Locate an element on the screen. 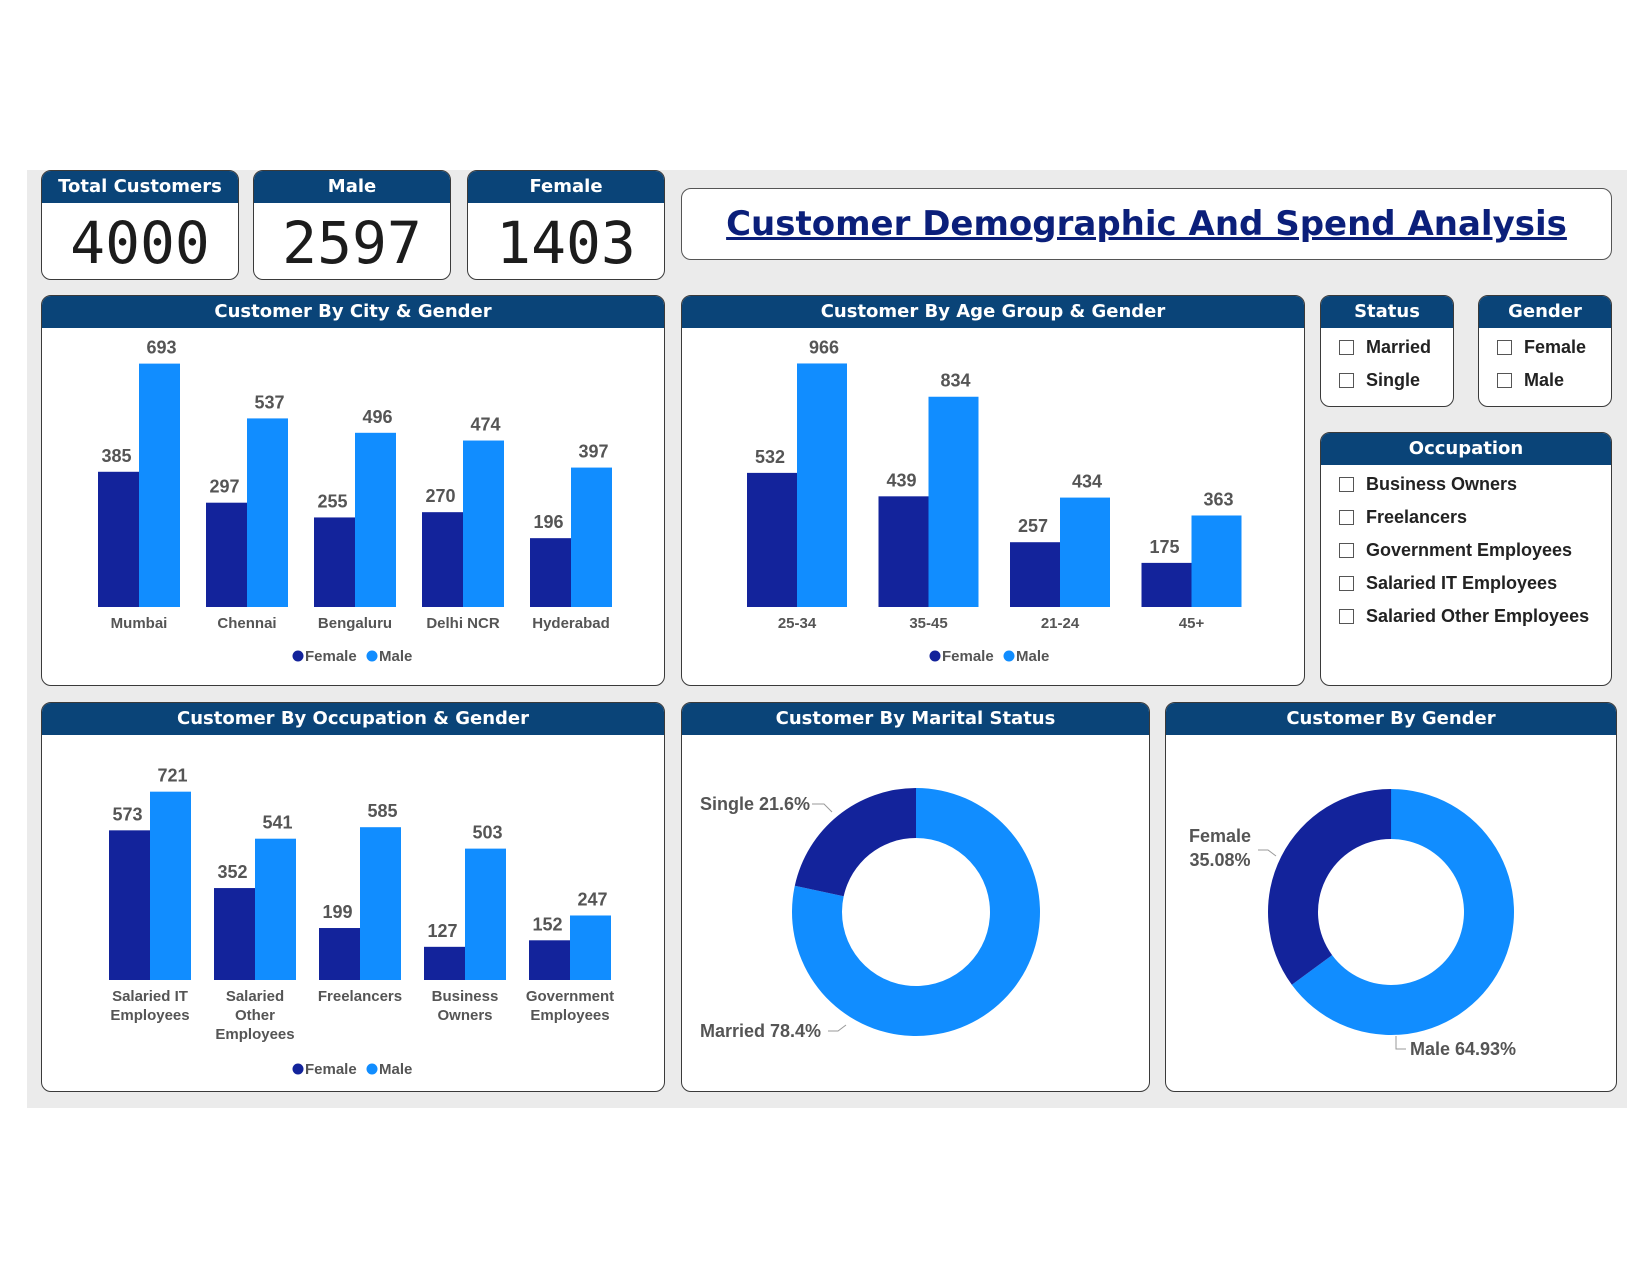 The width and height of the screenshot is (1650, 1275). category-label: 25-34 is located at coordinates (797, 623).